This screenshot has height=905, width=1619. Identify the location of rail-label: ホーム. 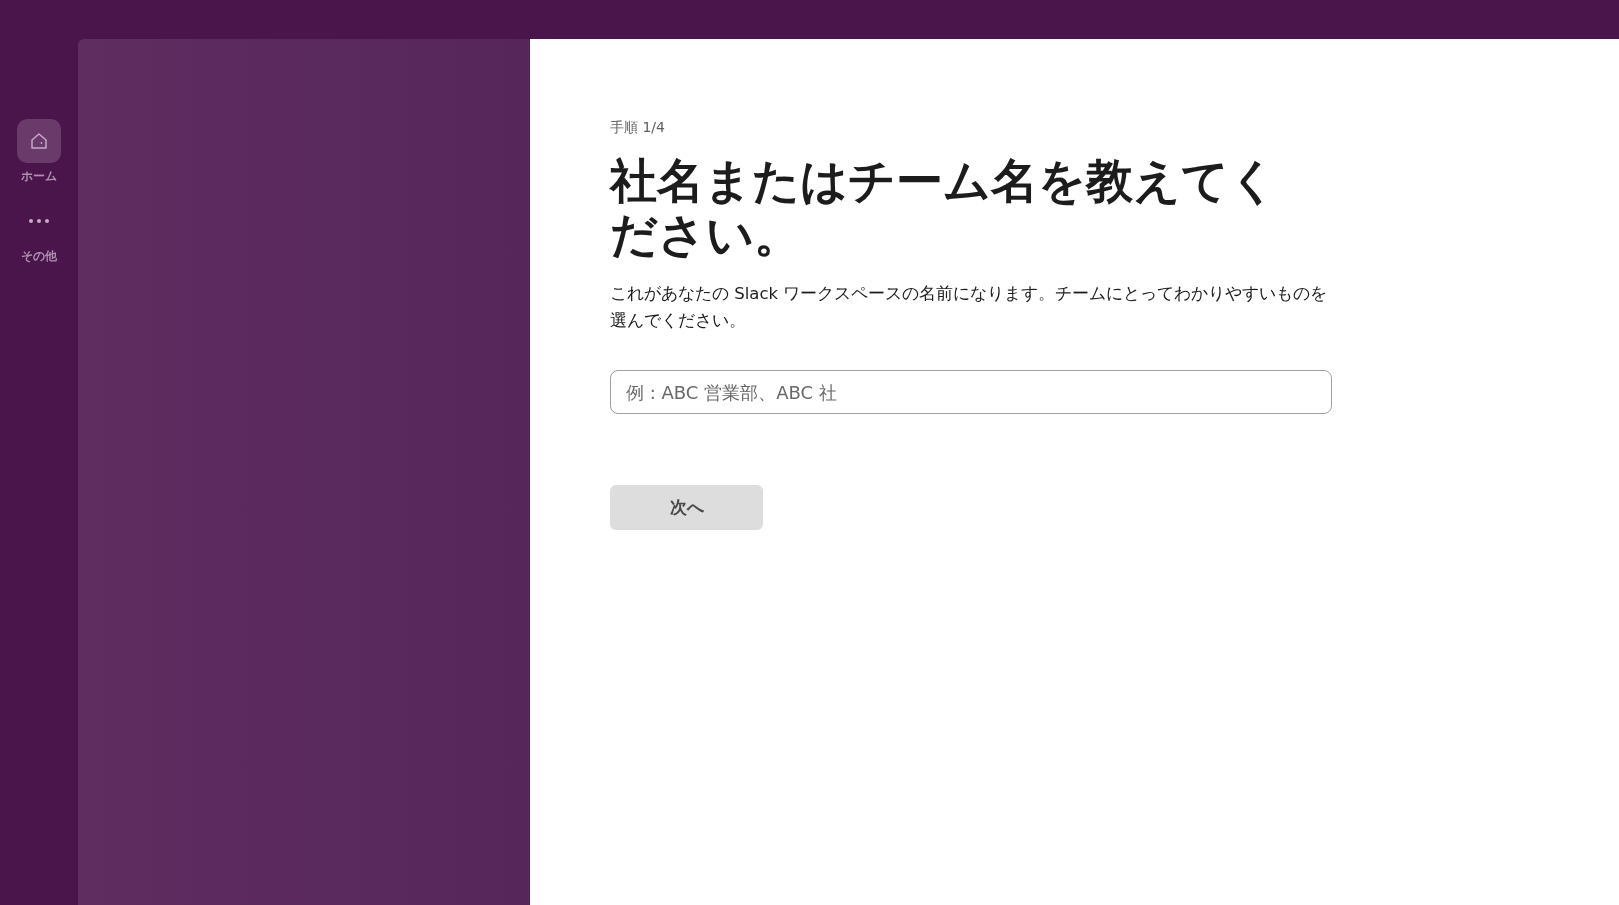
(39, 176).